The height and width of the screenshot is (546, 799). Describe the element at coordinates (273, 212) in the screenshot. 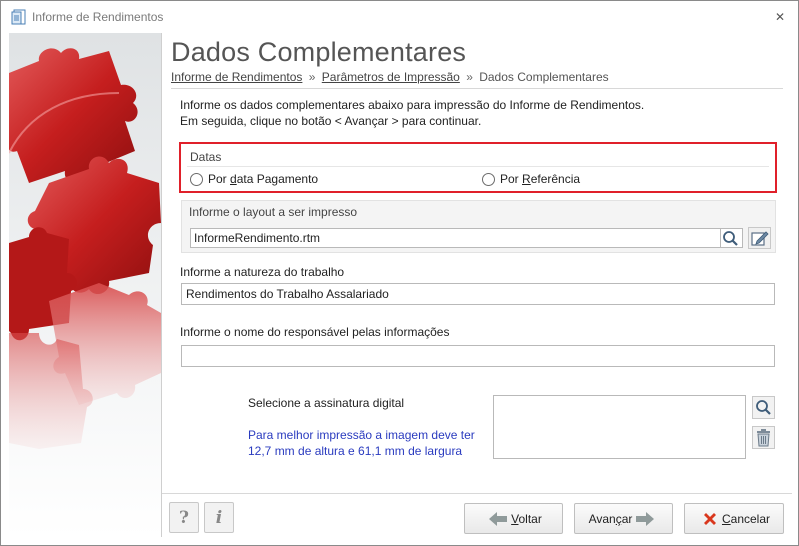

I see `layout-label: Informe o layout a ser impresso` at that location.